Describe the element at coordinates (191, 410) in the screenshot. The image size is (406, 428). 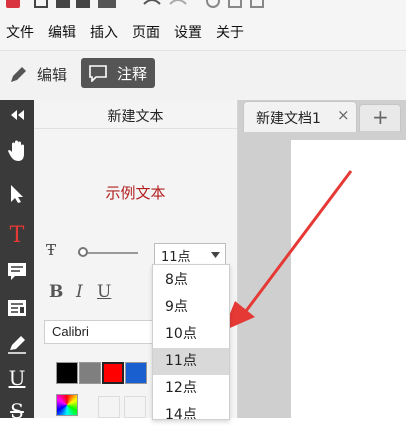
I see `size-option: 14点` at that location.